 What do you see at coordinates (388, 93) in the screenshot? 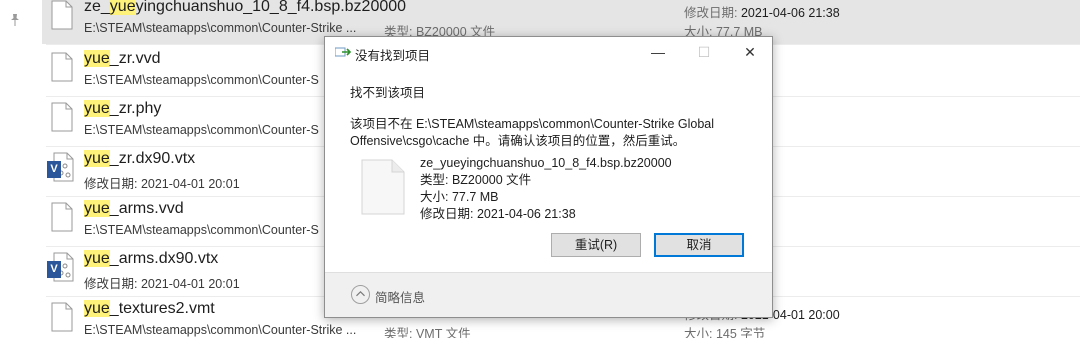
I see `dialog-heading: 找不到该项目` at bounding box center [388, 93].